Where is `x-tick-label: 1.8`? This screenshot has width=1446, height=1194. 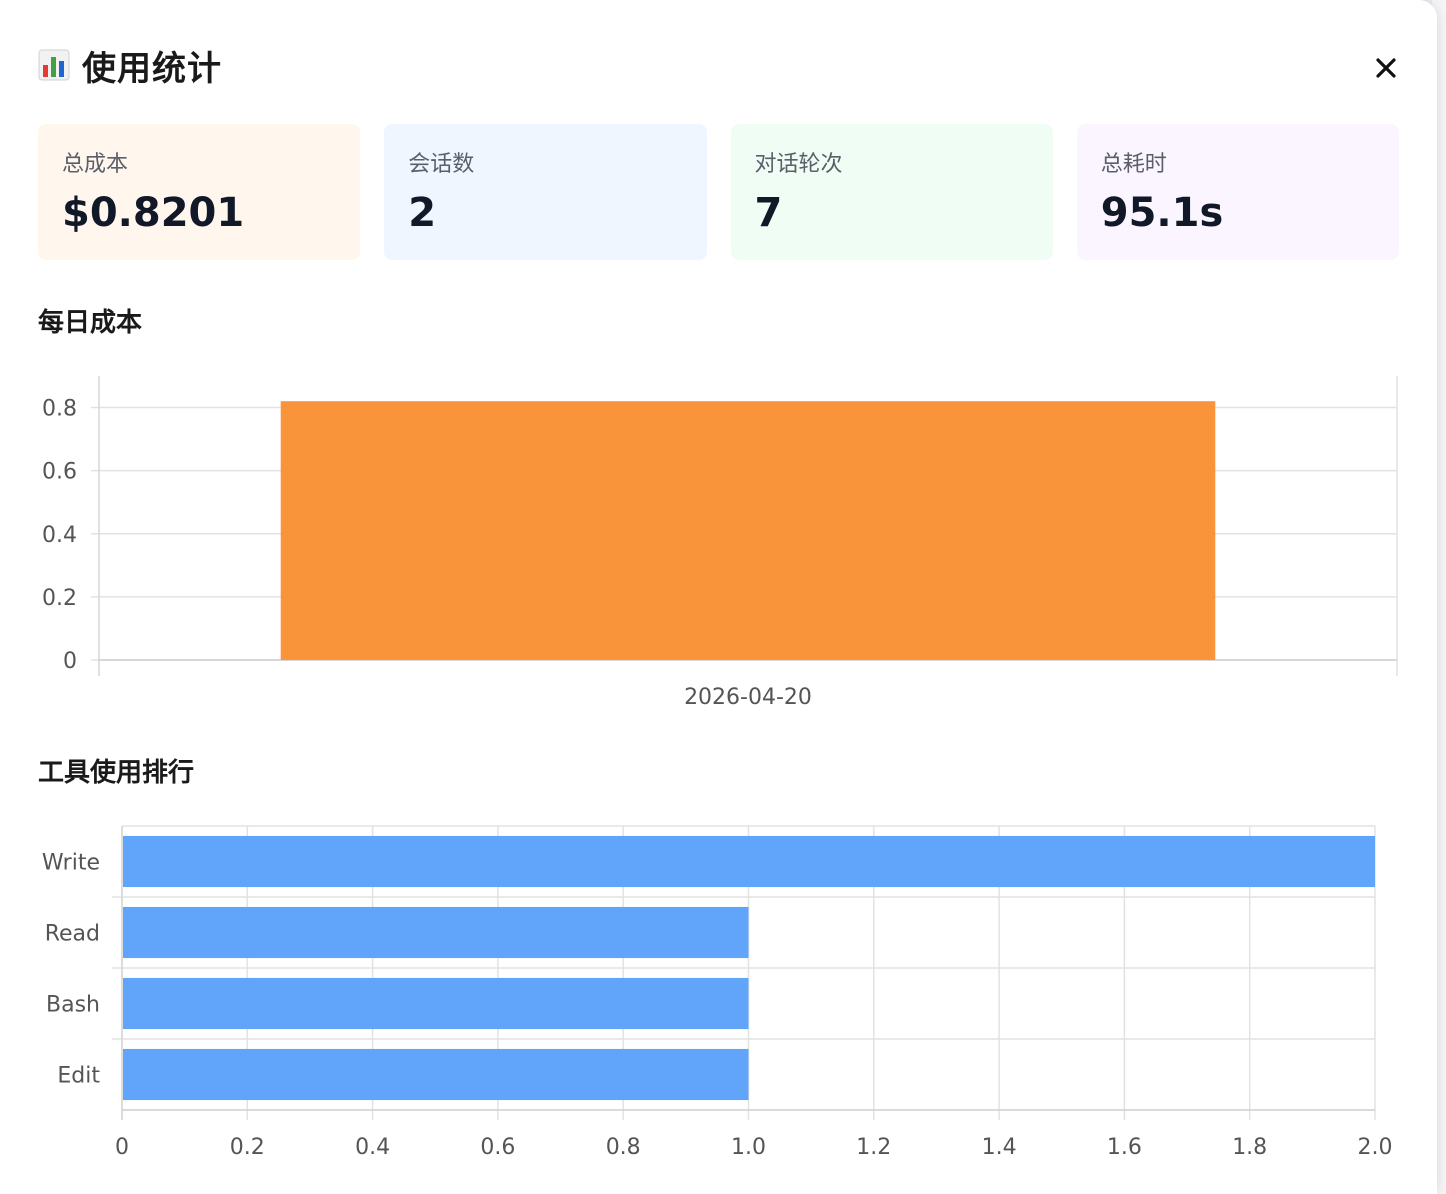
x-tick-label: 1.8 is located at coordinates (1249, 1147).